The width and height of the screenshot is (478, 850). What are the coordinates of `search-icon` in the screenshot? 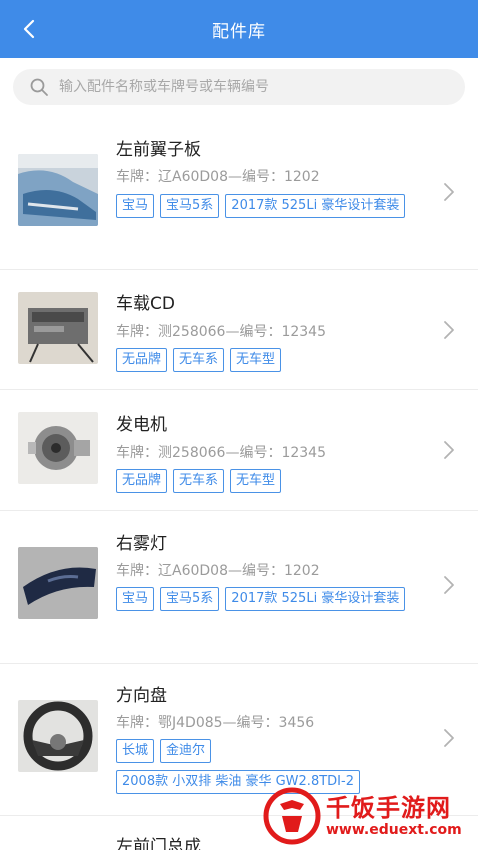 It's located at (39, 87).